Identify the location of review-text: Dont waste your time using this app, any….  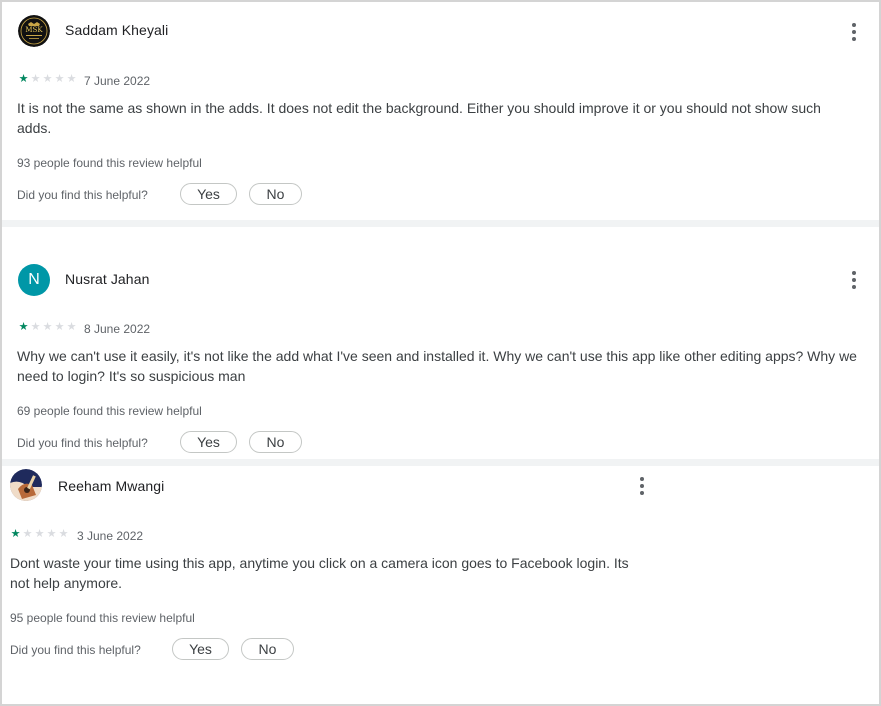
(340, 573).